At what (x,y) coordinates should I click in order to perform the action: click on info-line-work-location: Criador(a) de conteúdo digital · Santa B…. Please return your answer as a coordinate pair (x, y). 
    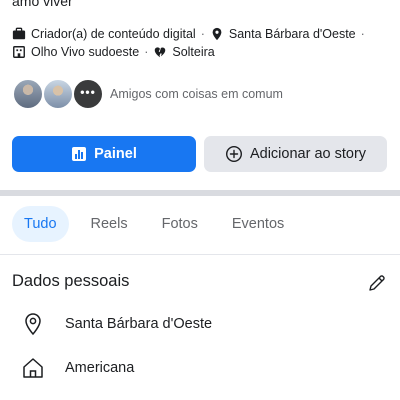
    Looking at the image, I should click on (191, 34).